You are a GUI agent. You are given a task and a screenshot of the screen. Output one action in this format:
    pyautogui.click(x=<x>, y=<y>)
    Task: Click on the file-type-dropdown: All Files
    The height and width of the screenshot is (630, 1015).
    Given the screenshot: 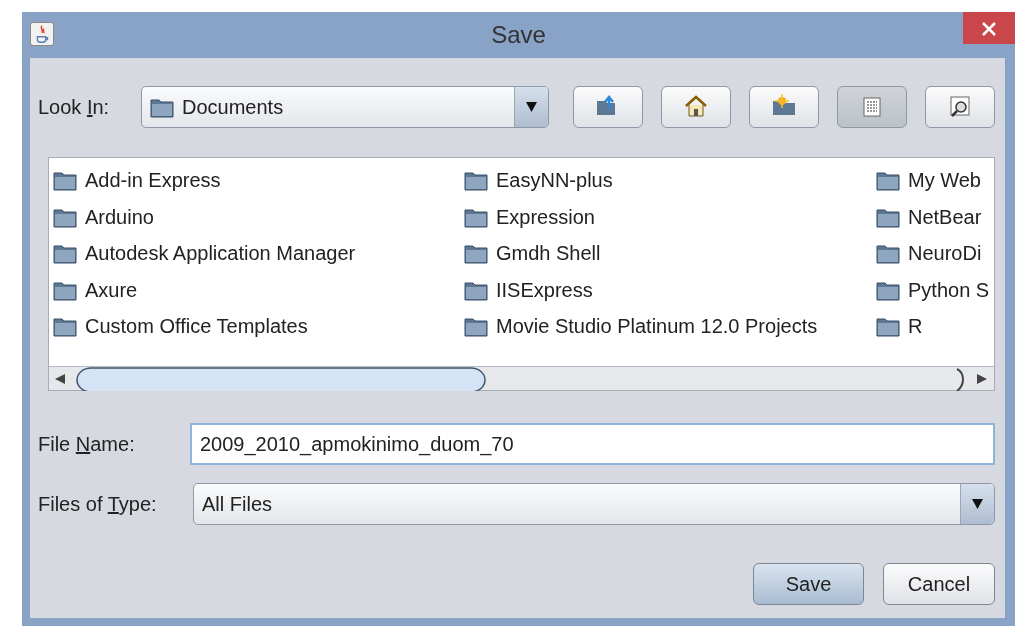 What is the action you would take?
    pyautogui.click(x=594, y=504)
    